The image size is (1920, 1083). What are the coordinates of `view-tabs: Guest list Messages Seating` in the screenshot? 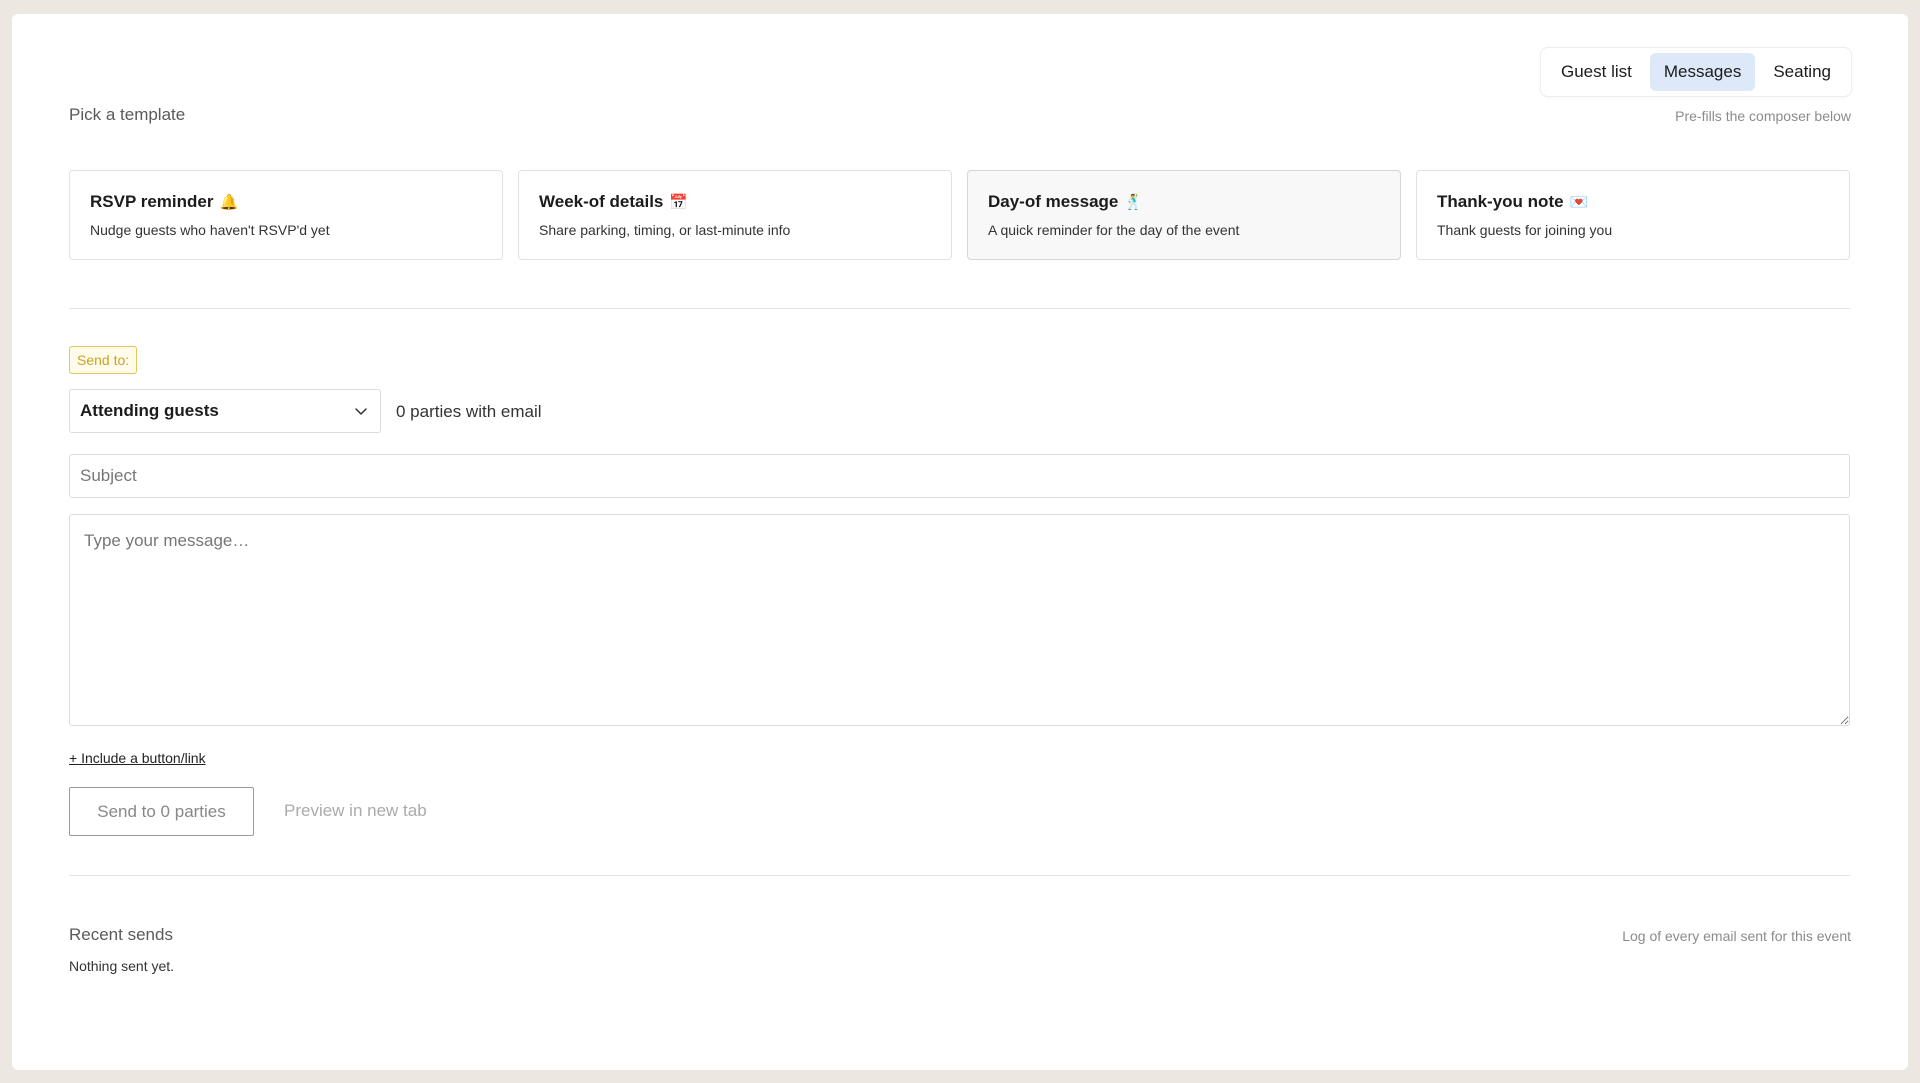 It's located at (1695, 72).